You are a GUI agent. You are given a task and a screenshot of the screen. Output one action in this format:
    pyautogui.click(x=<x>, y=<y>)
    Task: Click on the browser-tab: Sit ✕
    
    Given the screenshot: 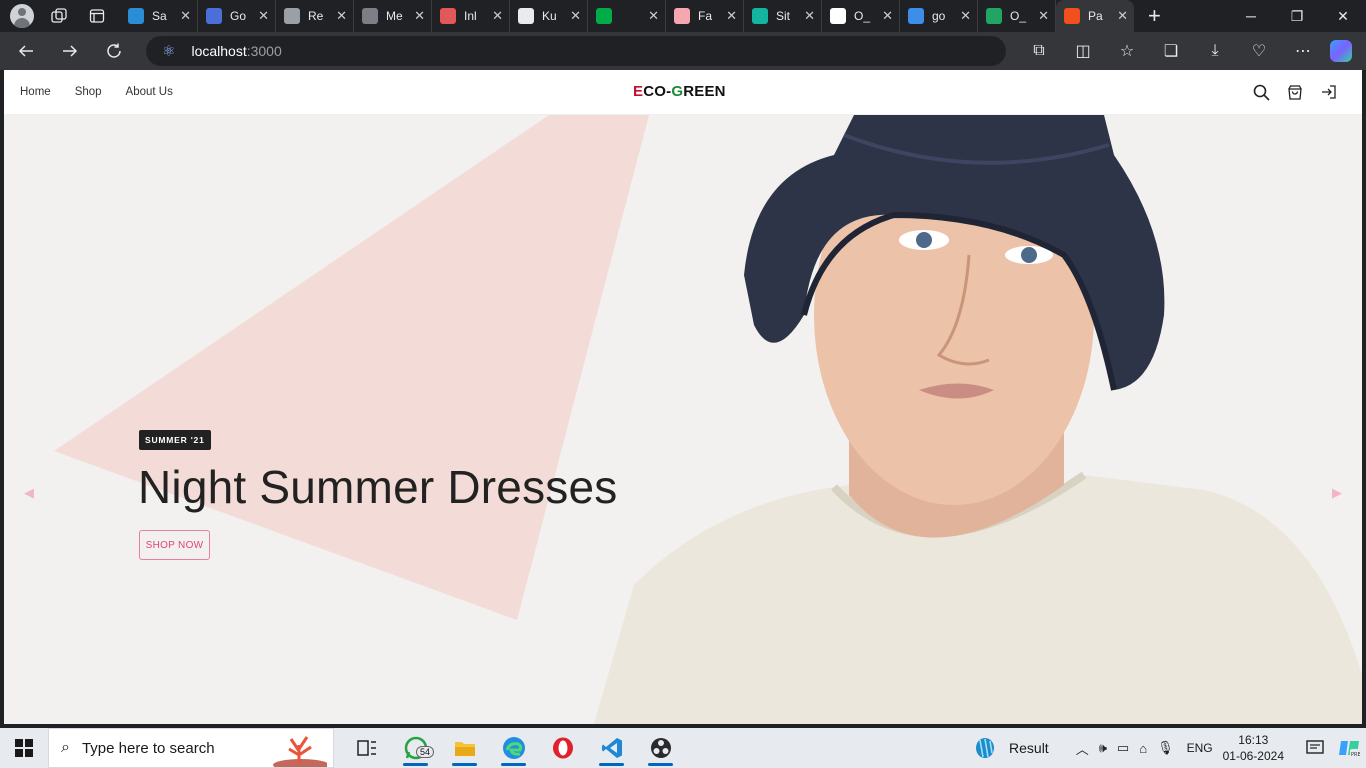 What is the action you would take?
    pyautogui.click(x=783, y=16)
    